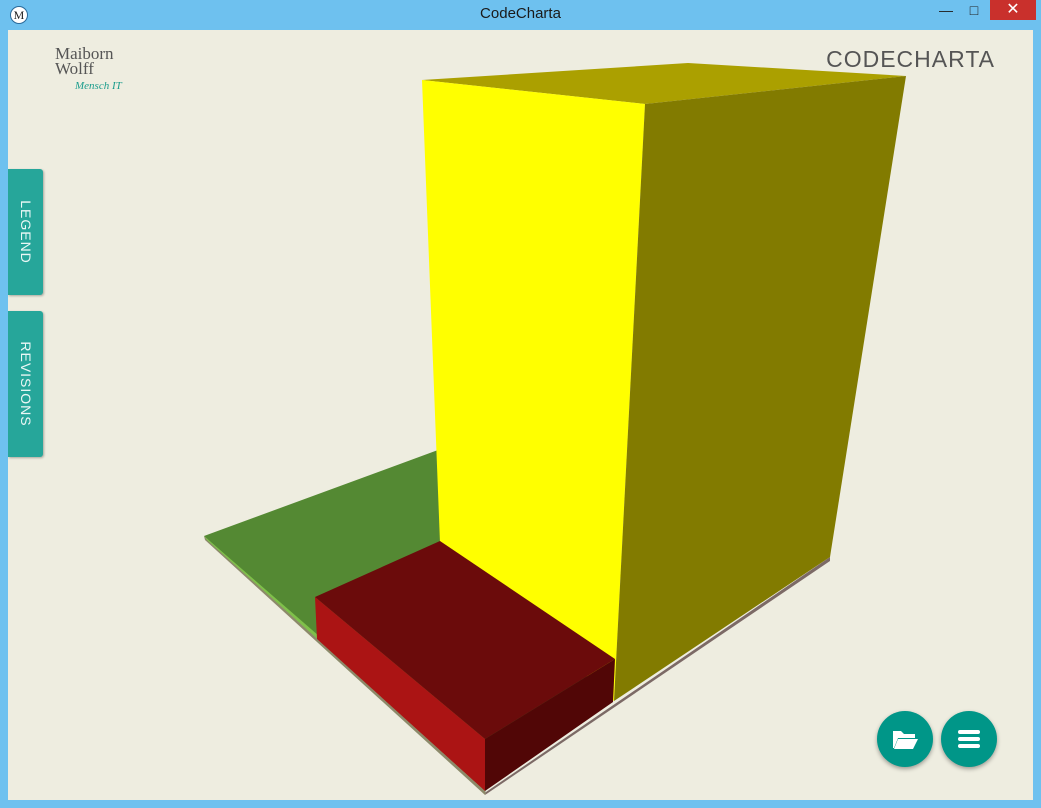  I want to click on maximize-button: □, so click(974, 13).